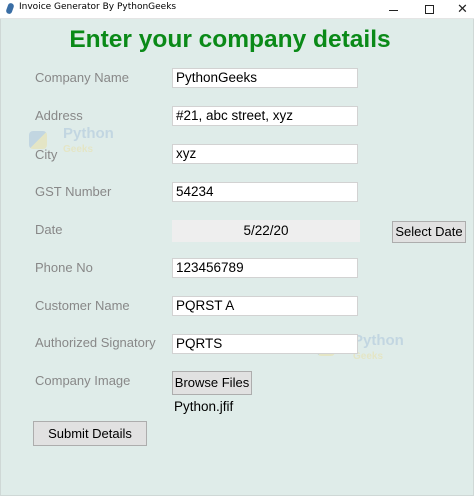  What do you see at coordinates (83, 380) in the screenshot?
I see `company-image-label: Company Image` at bounding box center [83, 380].